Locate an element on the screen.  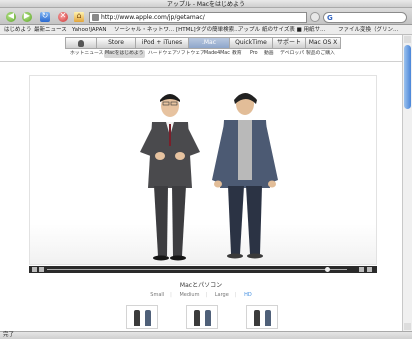
search-field: G is located at coordinates (365, 17).